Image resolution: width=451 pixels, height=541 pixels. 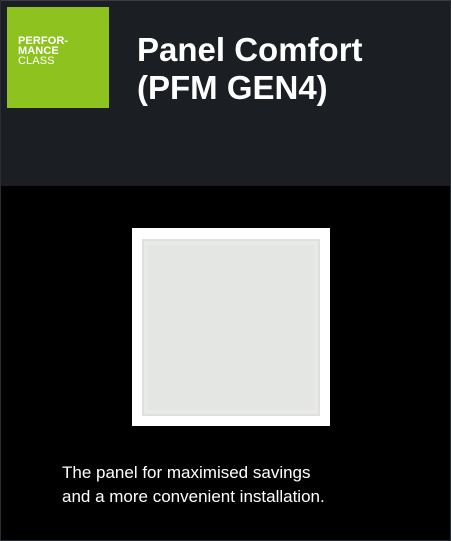 I want to click on performance-class-badge: PERFOR- MANCE CLASS, so click(x=58, y=57).